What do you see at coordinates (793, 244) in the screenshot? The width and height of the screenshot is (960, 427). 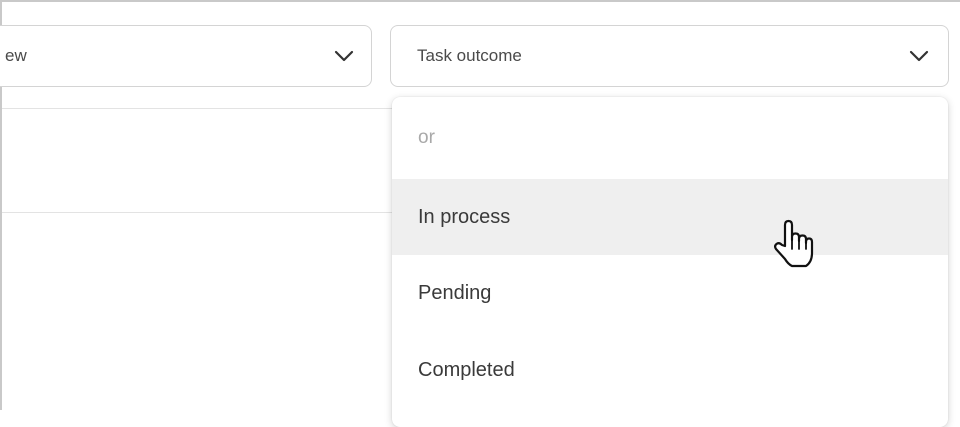 I see `hand-pointer-cursor-icon` at bounding box center [793, 244].